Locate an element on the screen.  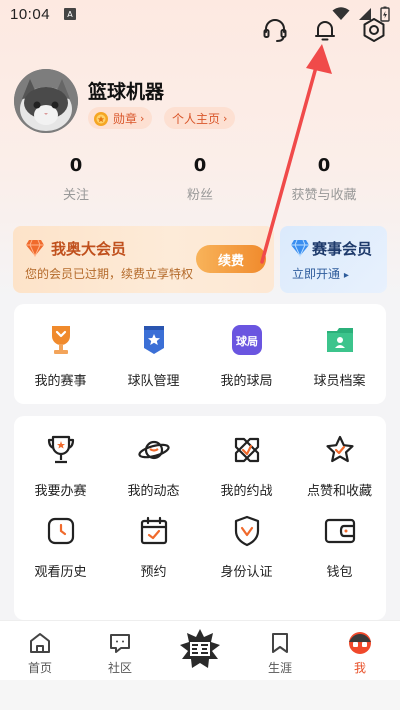
event-member-title: 赛事会员 is located at coordinates (342, 249).